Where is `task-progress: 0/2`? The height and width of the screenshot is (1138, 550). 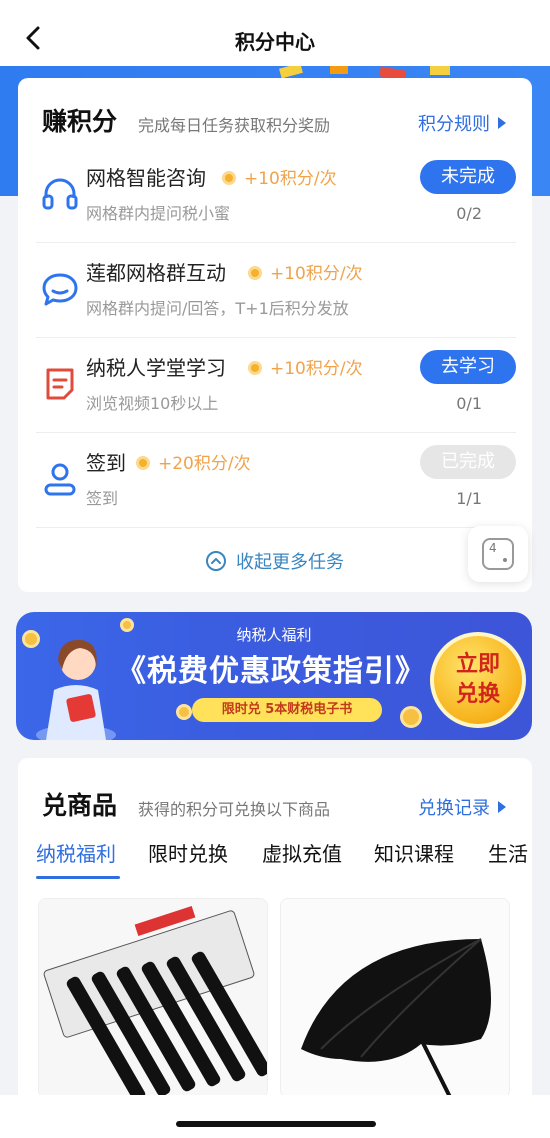 task-progress: 0/2 is located at coordinates (469, 213).